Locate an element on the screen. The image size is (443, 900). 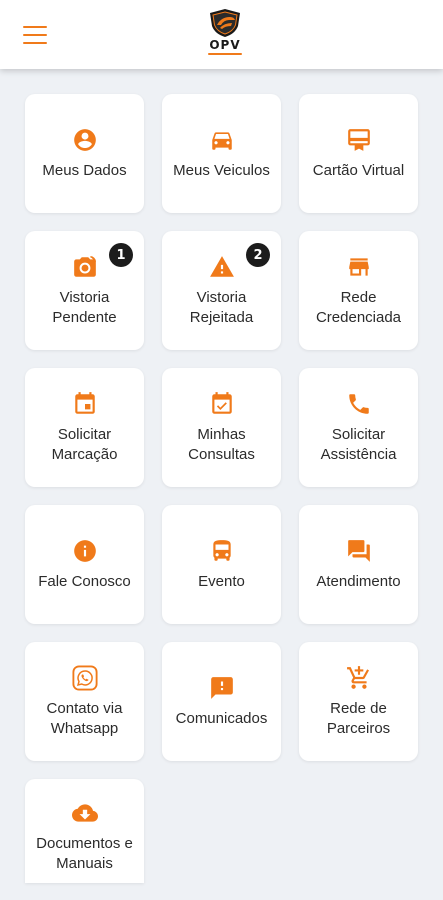
tile-solicitar-assistencia: Solicitar Assistência is located at coordinates (358, 427).